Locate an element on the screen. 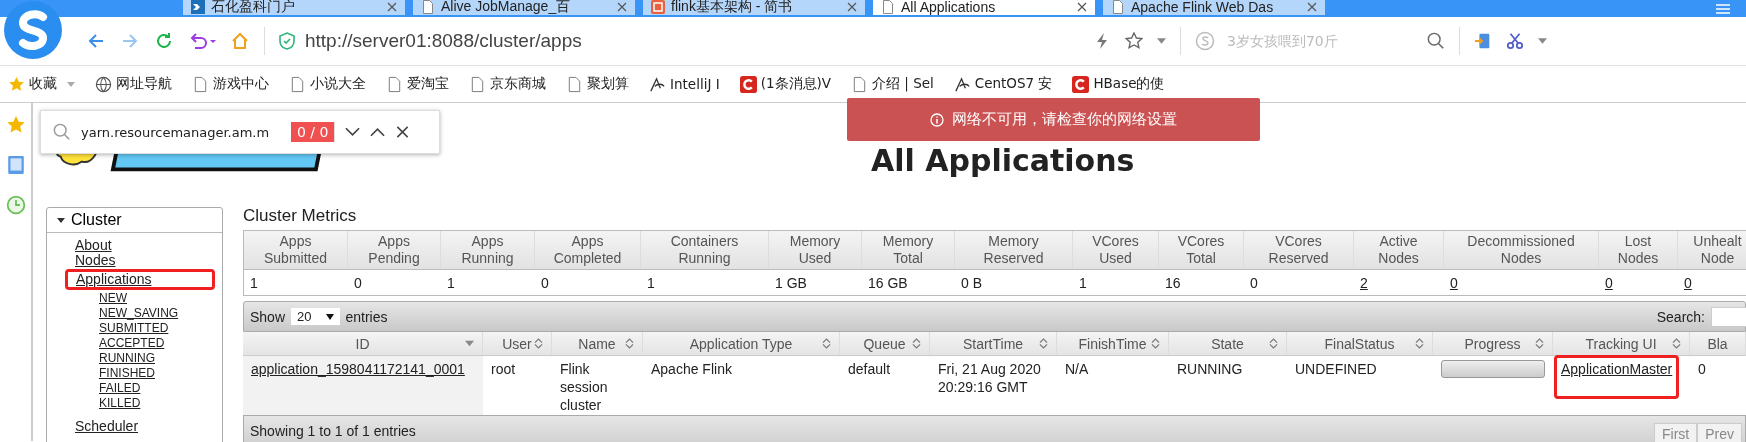  search-engine-icon is located at coordinates (1205, 41).